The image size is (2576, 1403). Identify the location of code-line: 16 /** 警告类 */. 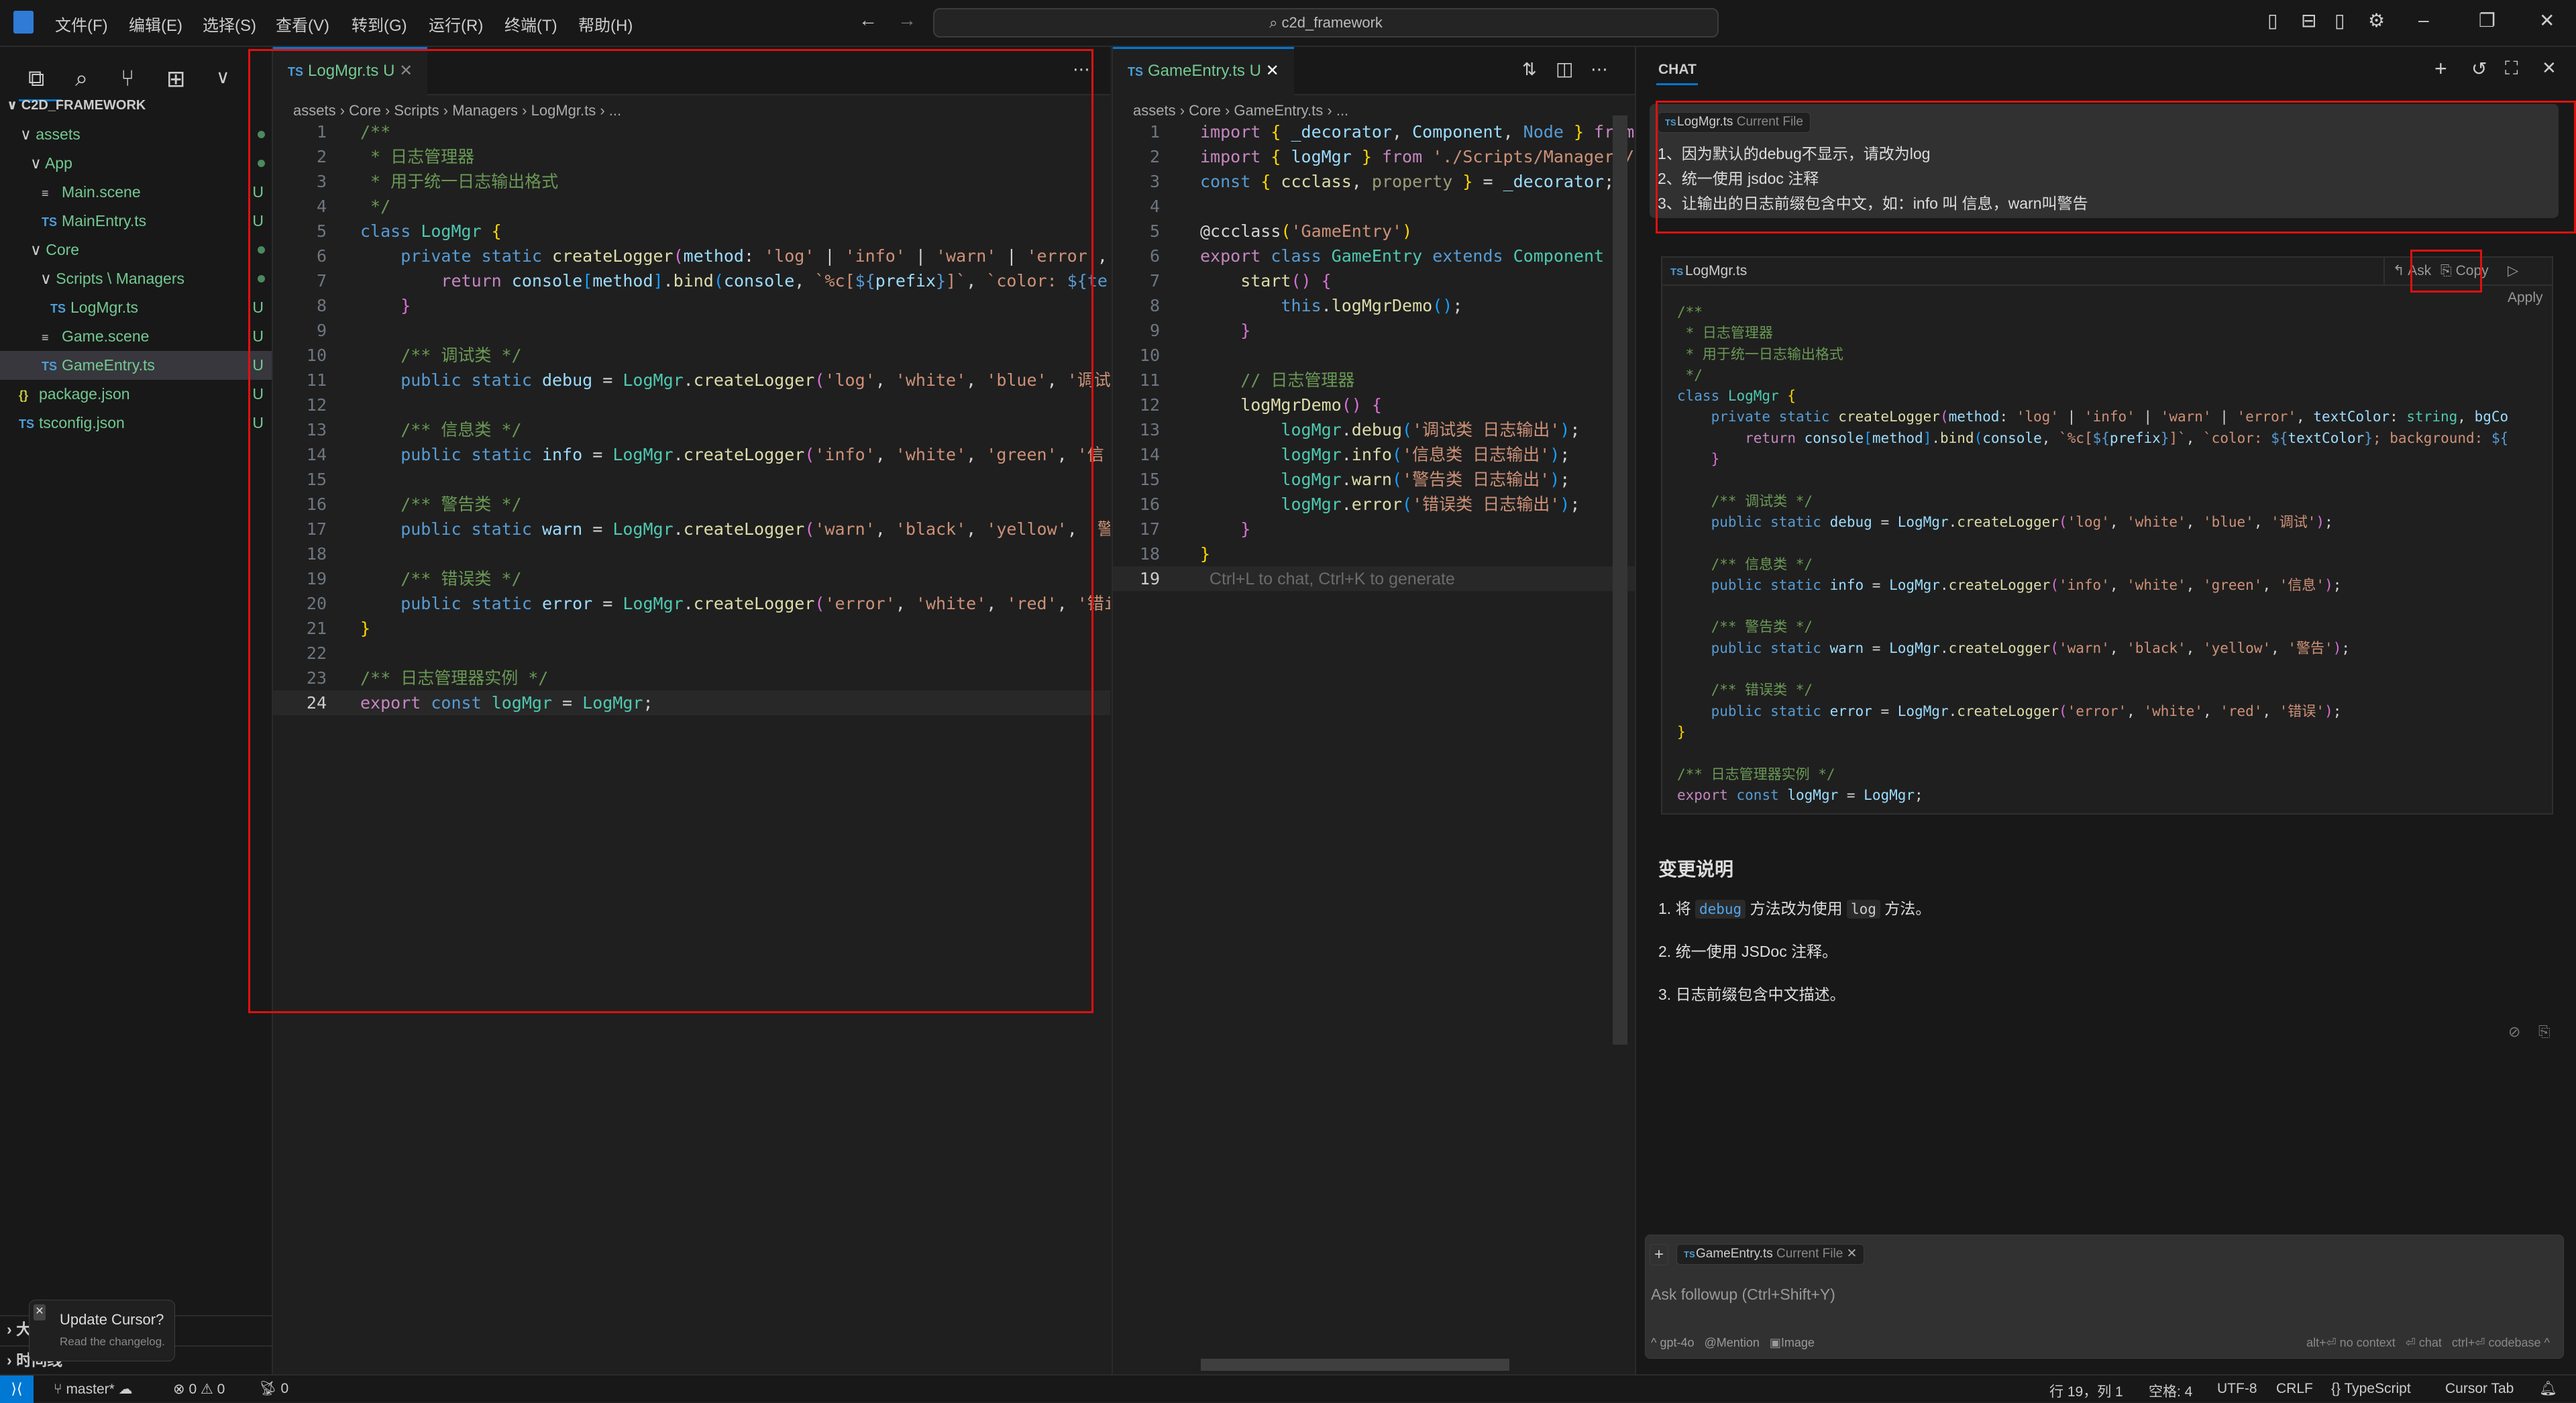
(691, 505).